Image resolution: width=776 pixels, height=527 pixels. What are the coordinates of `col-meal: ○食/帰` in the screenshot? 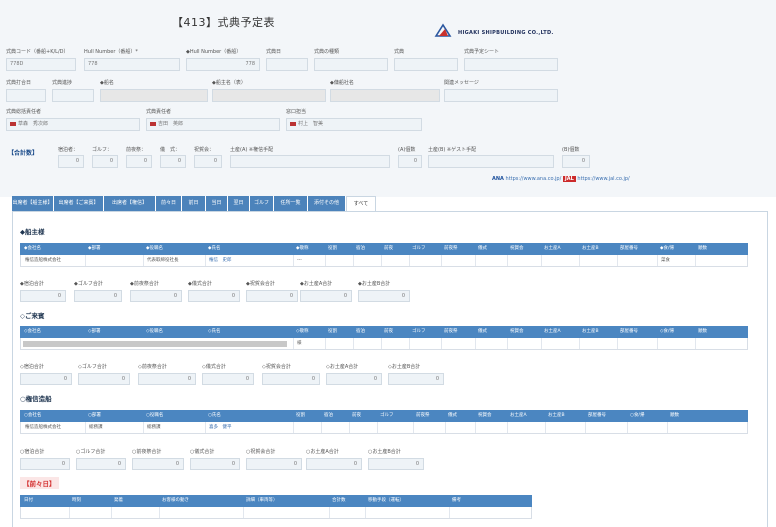 It's located at (637, 415).